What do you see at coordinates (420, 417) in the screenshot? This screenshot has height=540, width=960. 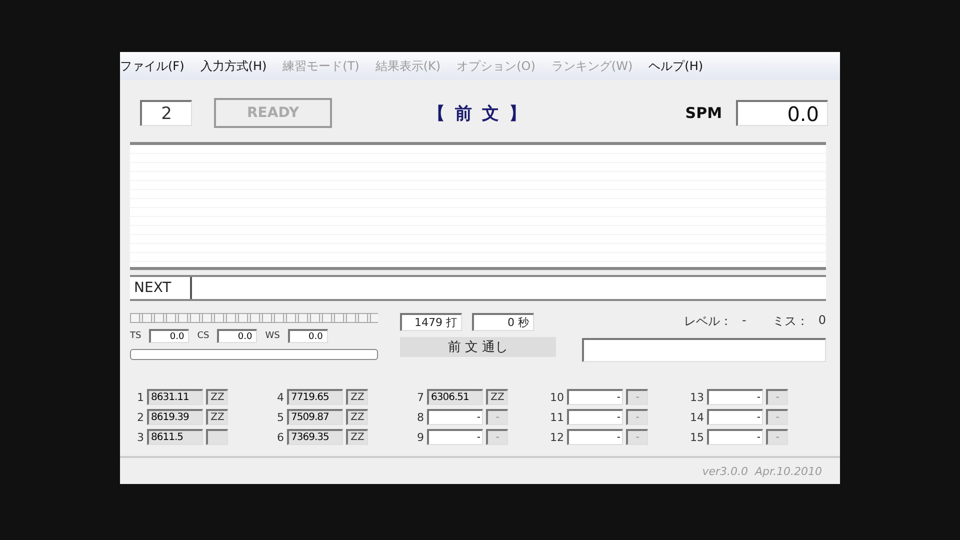 I see `rank-number: 8` at bounding box center [420, 417].